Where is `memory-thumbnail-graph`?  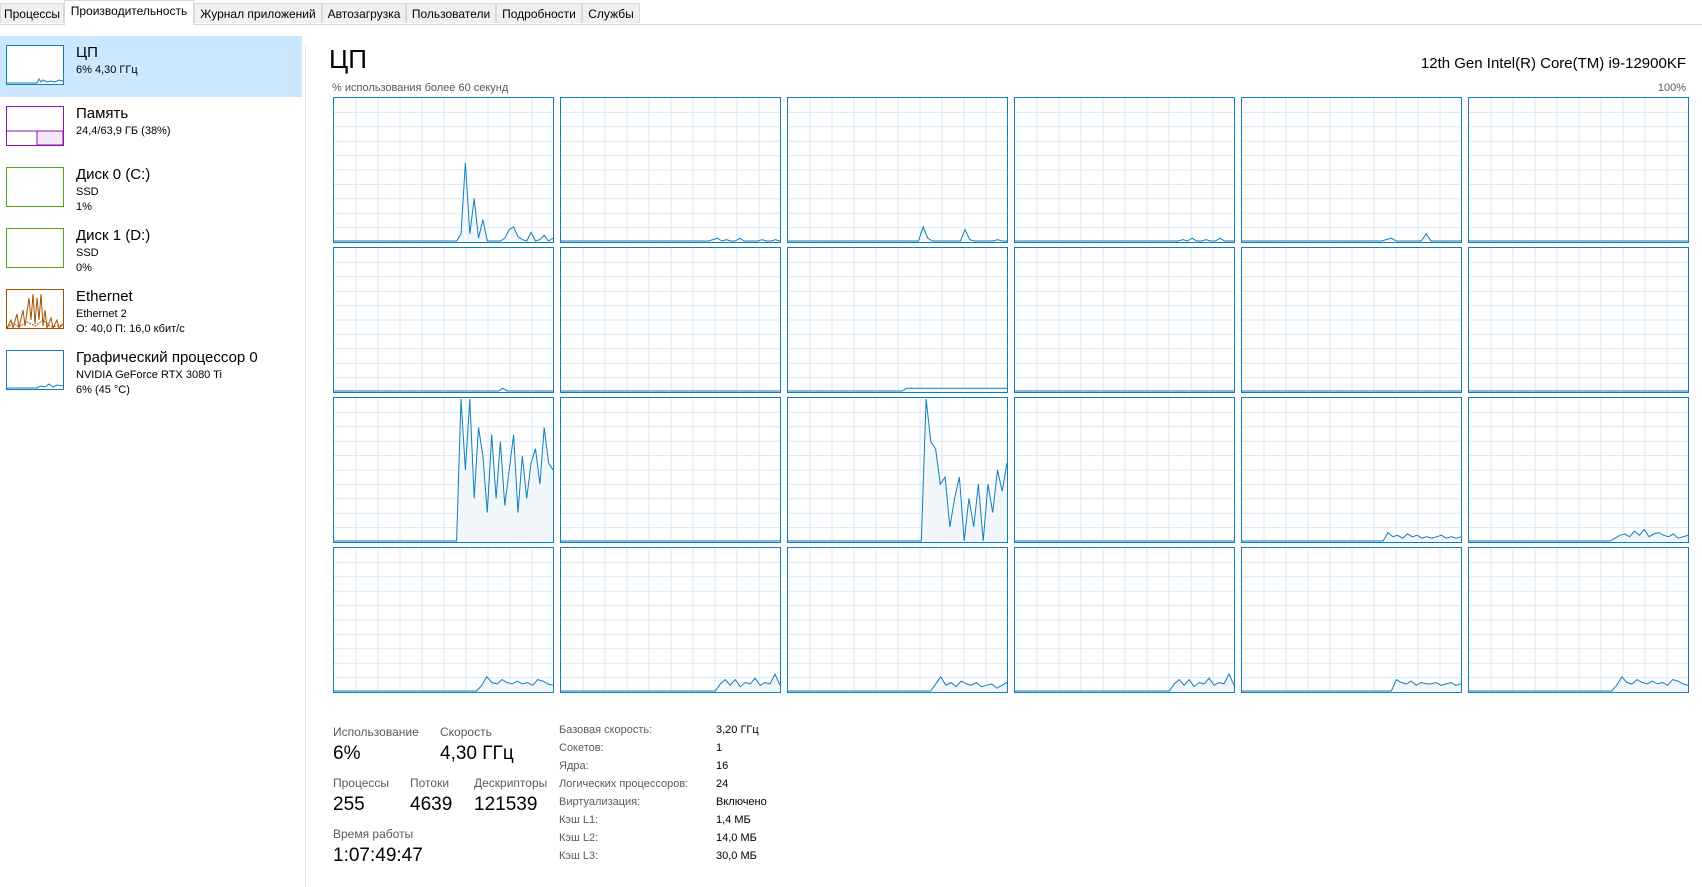
memory-thumbnail-graph is located at coordinates (35, 126).